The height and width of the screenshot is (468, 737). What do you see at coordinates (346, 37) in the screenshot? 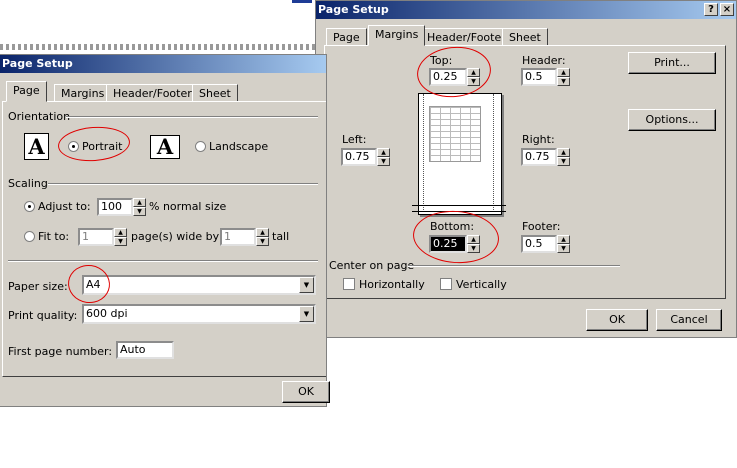
I see `tab-page: Page` at bounding box center [346, 37].